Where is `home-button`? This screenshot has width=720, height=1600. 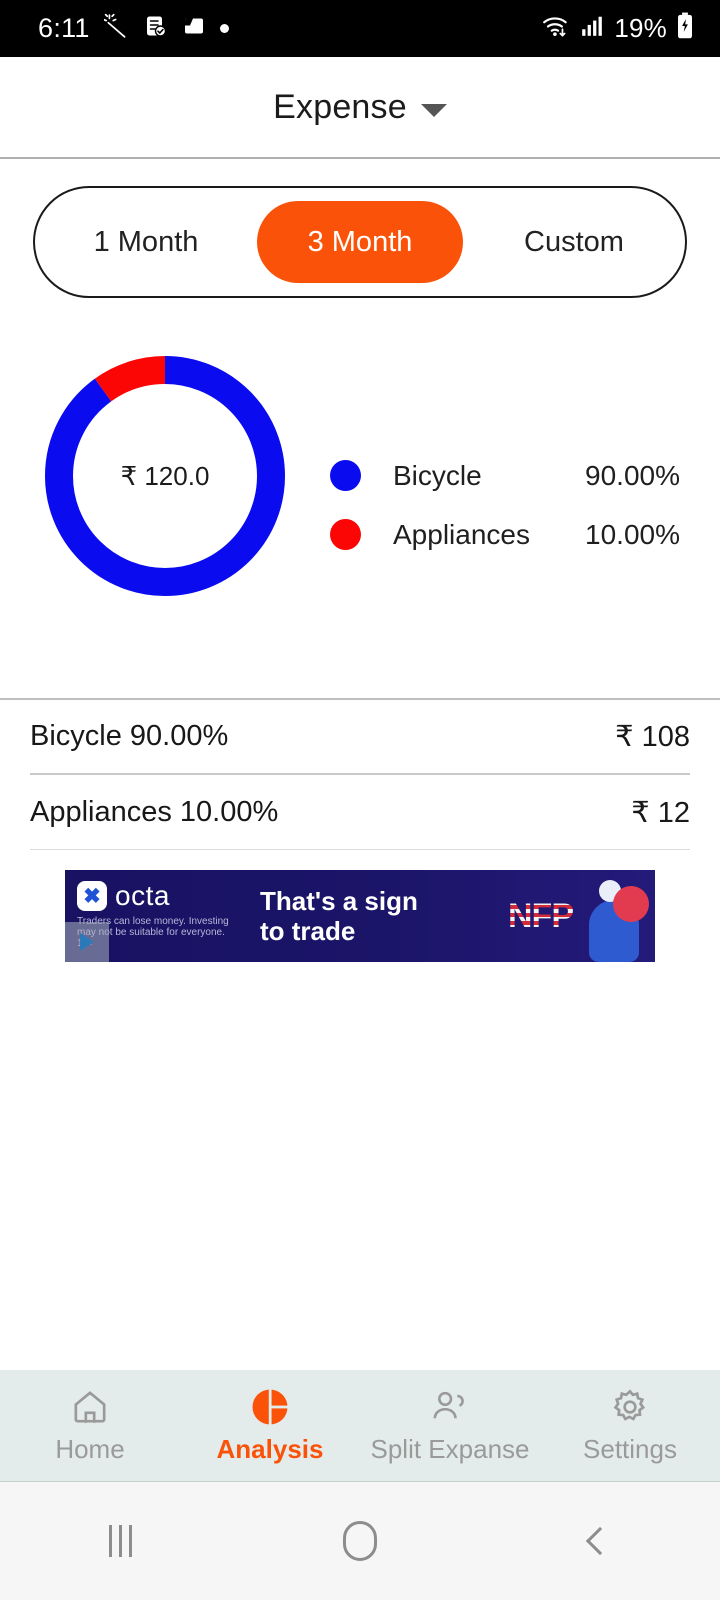 home-button is located at coordinates (360, 1541).